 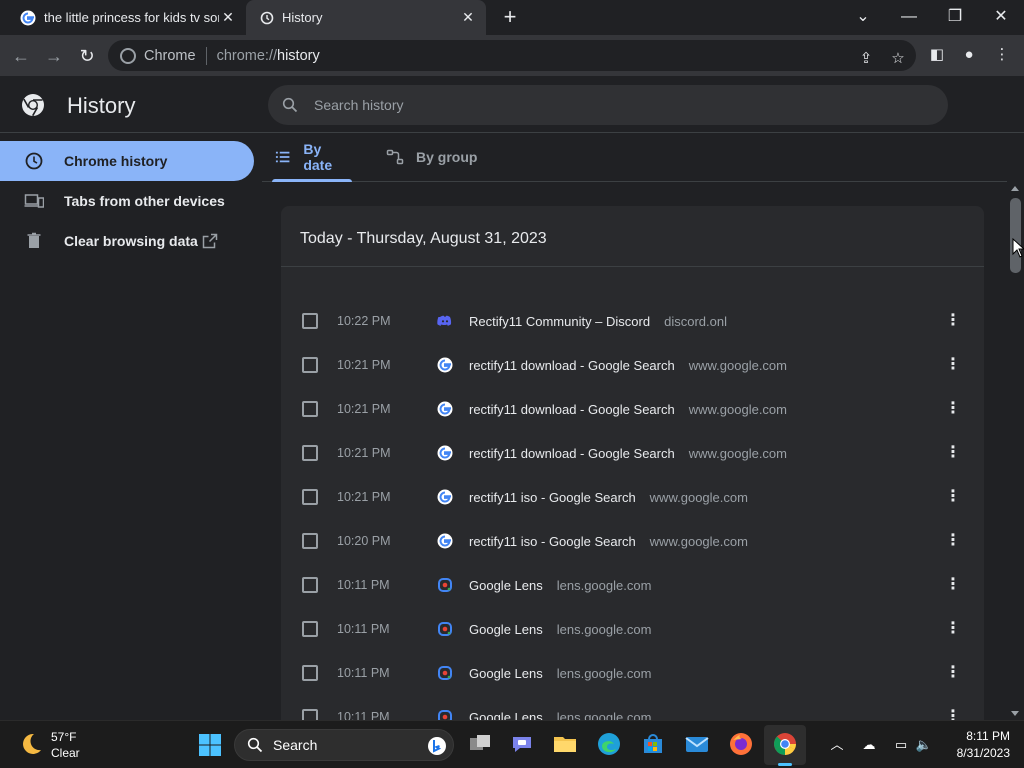 What do you see at coordinates (1015, 451) in the screenshot?
I see `scrollbar` at bounding box center [1015, 451].